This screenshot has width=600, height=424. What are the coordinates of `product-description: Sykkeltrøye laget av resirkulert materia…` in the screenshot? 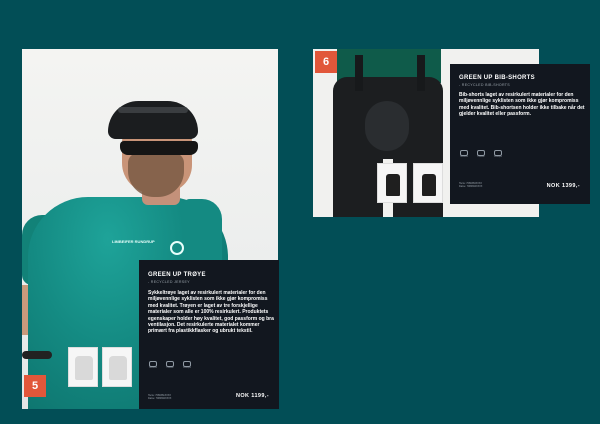 It's located at (211, 312).